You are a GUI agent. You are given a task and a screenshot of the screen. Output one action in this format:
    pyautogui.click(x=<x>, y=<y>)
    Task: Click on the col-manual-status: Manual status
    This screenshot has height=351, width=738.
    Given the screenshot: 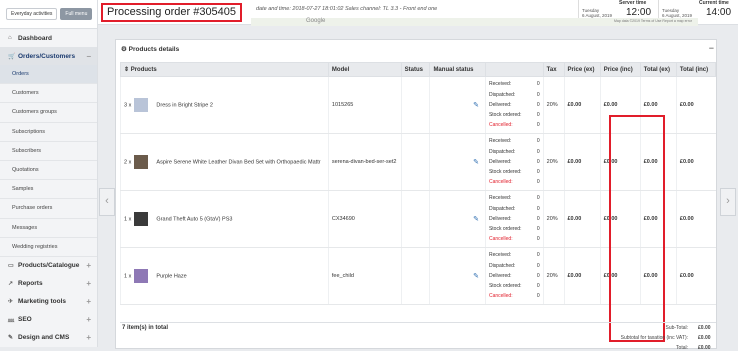 What is the action you would take?
    pyautogui.click(x=457, y=69)
    